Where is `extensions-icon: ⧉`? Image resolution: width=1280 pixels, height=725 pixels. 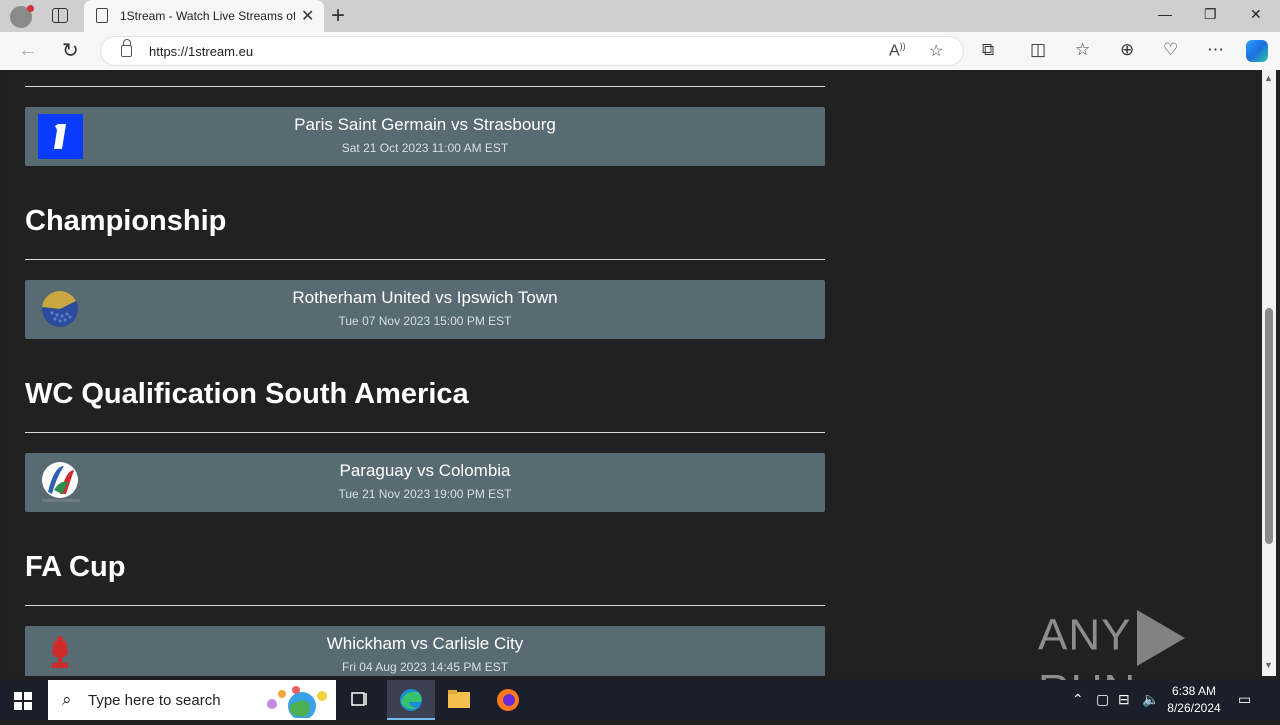
extensions-icon: ⧉ is located at coordinates (988, 50).